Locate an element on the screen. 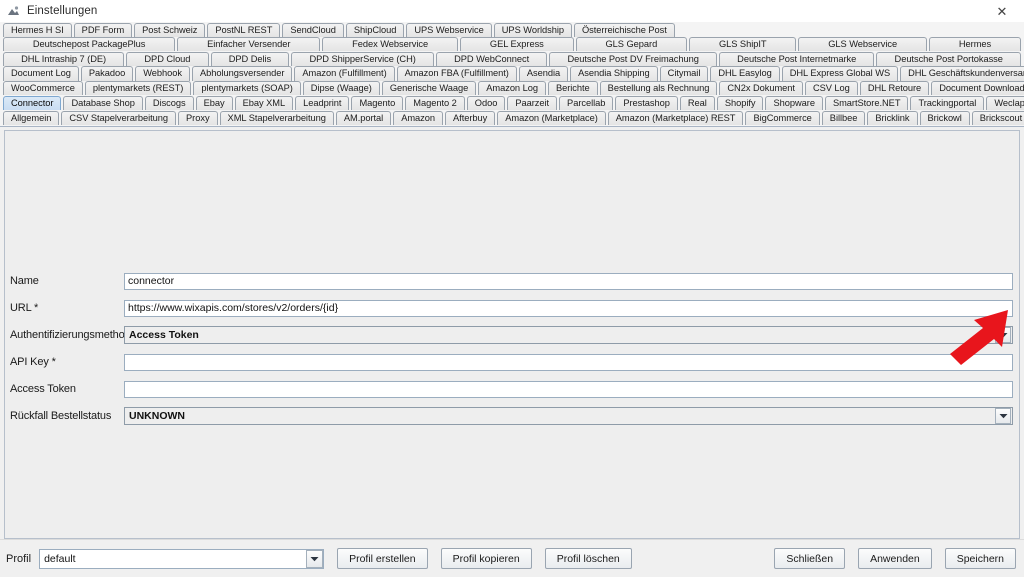  auth-method-combo: Access Token is located at coordinates (568, 335).